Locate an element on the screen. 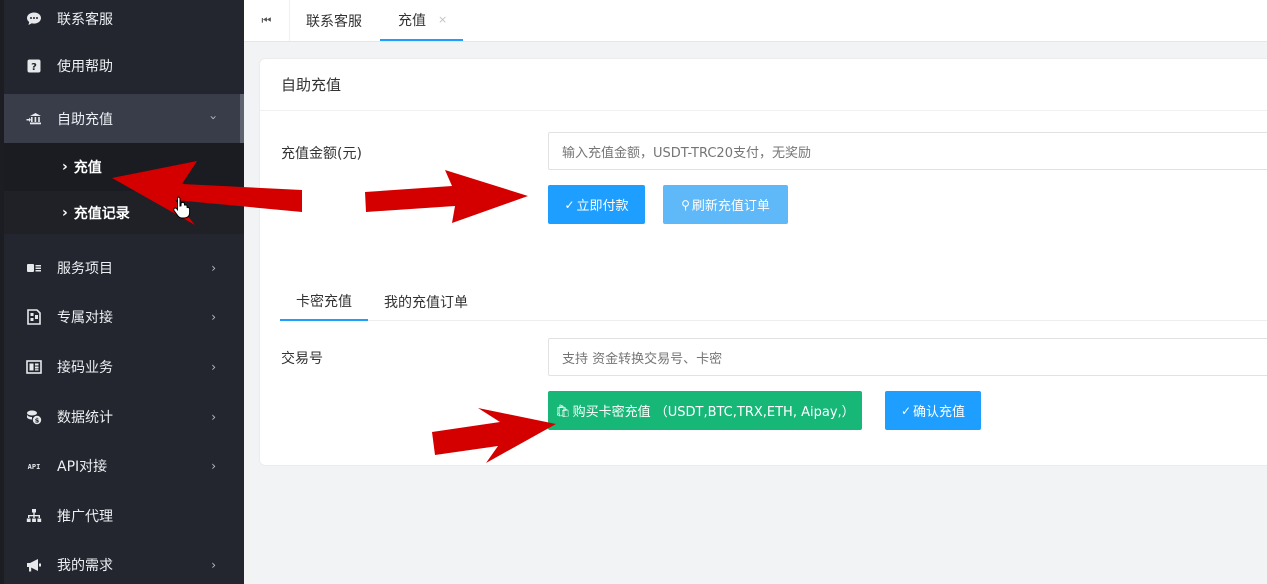 This screenshot has height=584, width=1267. buy-card-recharge-button: 🛍 购买卡密充值 （USDT,BTC,TRX,ETH, Aipay,） is located at coordinates (705, 410).